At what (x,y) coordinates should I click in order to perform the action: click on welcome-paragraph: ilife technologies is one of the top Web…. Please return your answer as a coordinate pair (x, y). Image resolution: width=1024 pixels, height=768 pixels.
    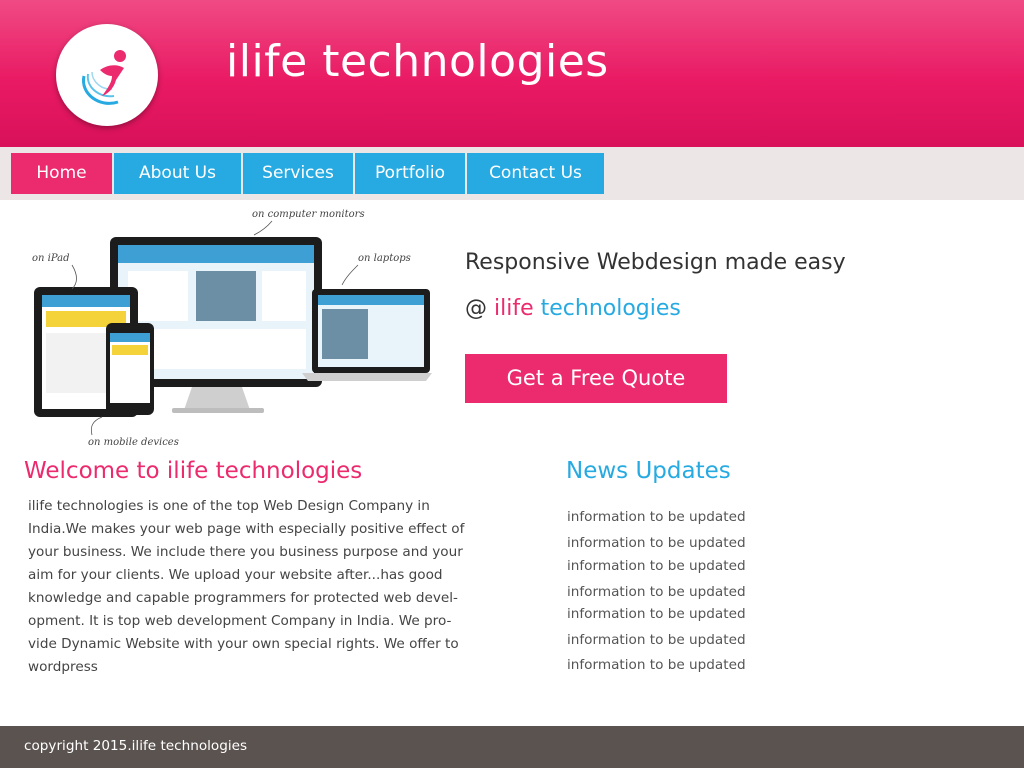
    Looking at the image, I should click on (246, 586).